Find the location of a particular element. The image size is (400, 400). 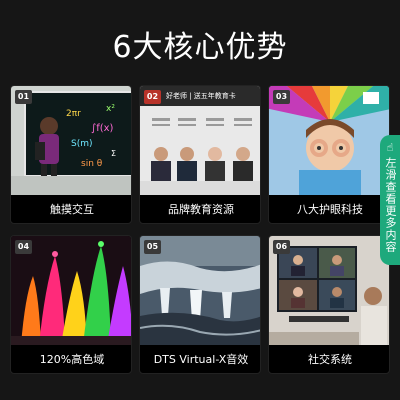

feature-card-eye-care: 03 八大护眼科技 is located at coordinates (329, 154).